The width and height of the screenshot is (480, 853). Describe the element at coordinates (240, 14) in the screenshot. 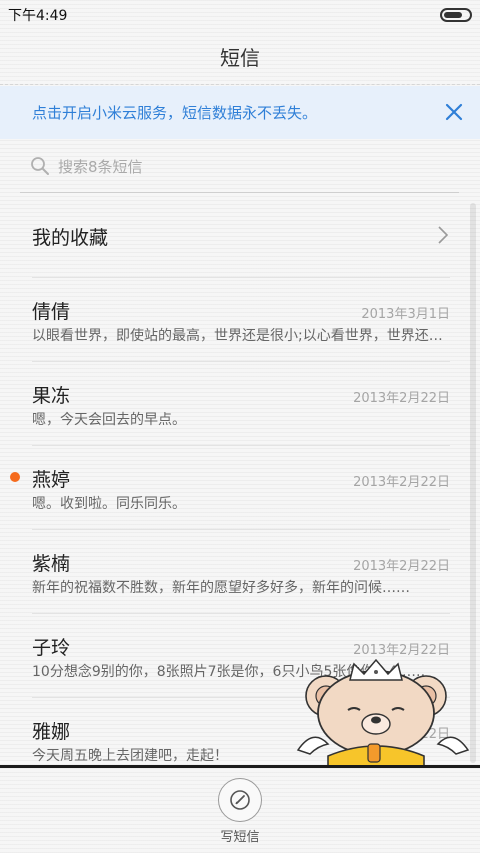

I see `status-bar: 下午4:49` at that location.